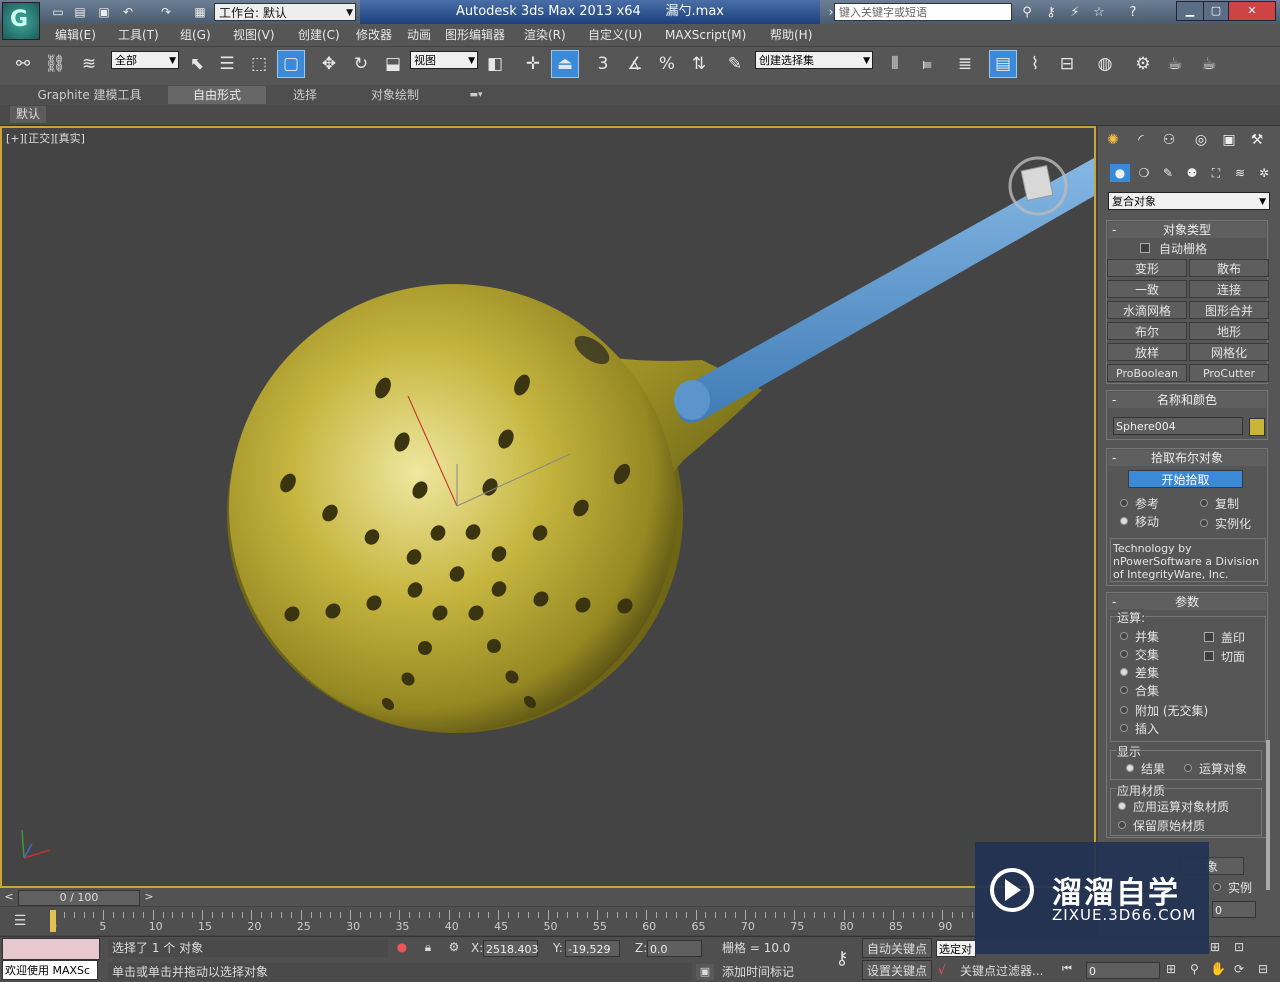  I want to click on set-key-icon: ⚷, so click(842, 959).